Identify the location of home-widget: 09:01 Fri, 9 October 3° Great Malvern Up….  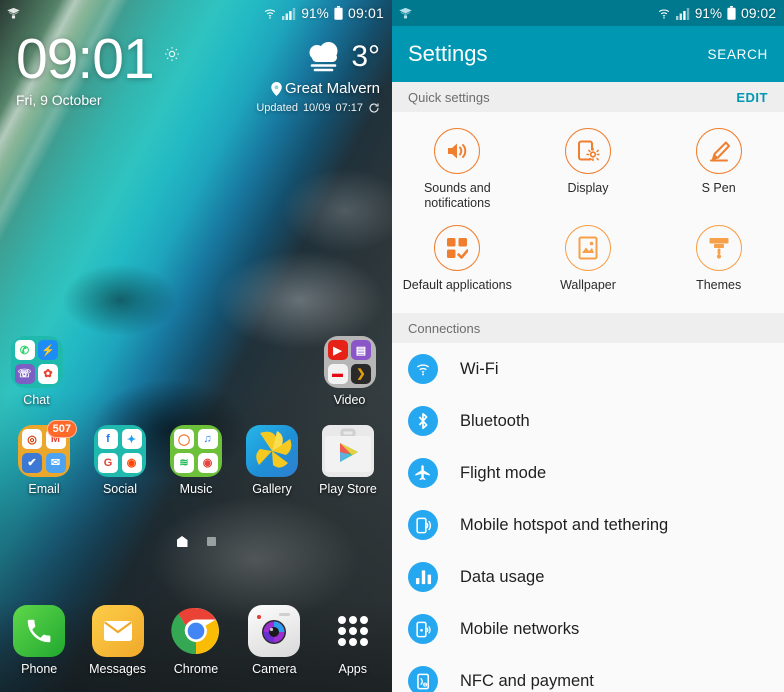
(196, 70).